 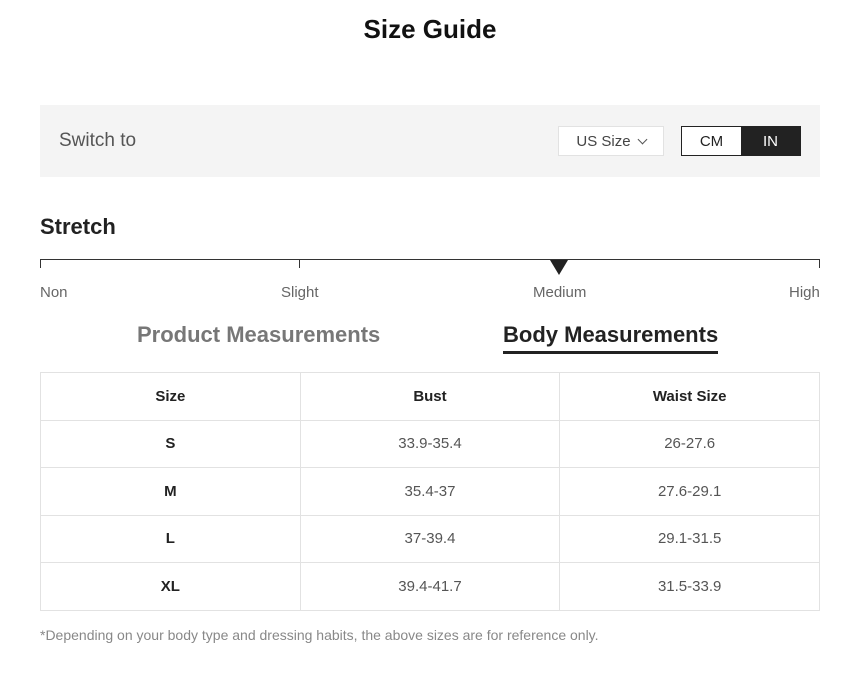 I want to click on unit-toggle: CM IN, so click(x=741, y=141).